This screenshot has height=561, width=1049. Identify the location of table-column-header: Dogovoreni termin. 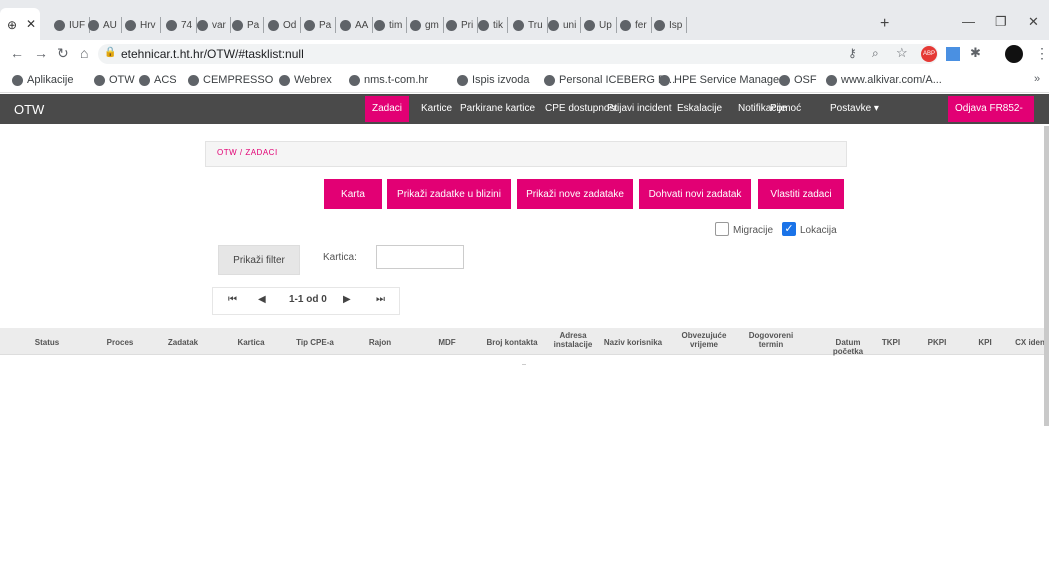
(771, 340).